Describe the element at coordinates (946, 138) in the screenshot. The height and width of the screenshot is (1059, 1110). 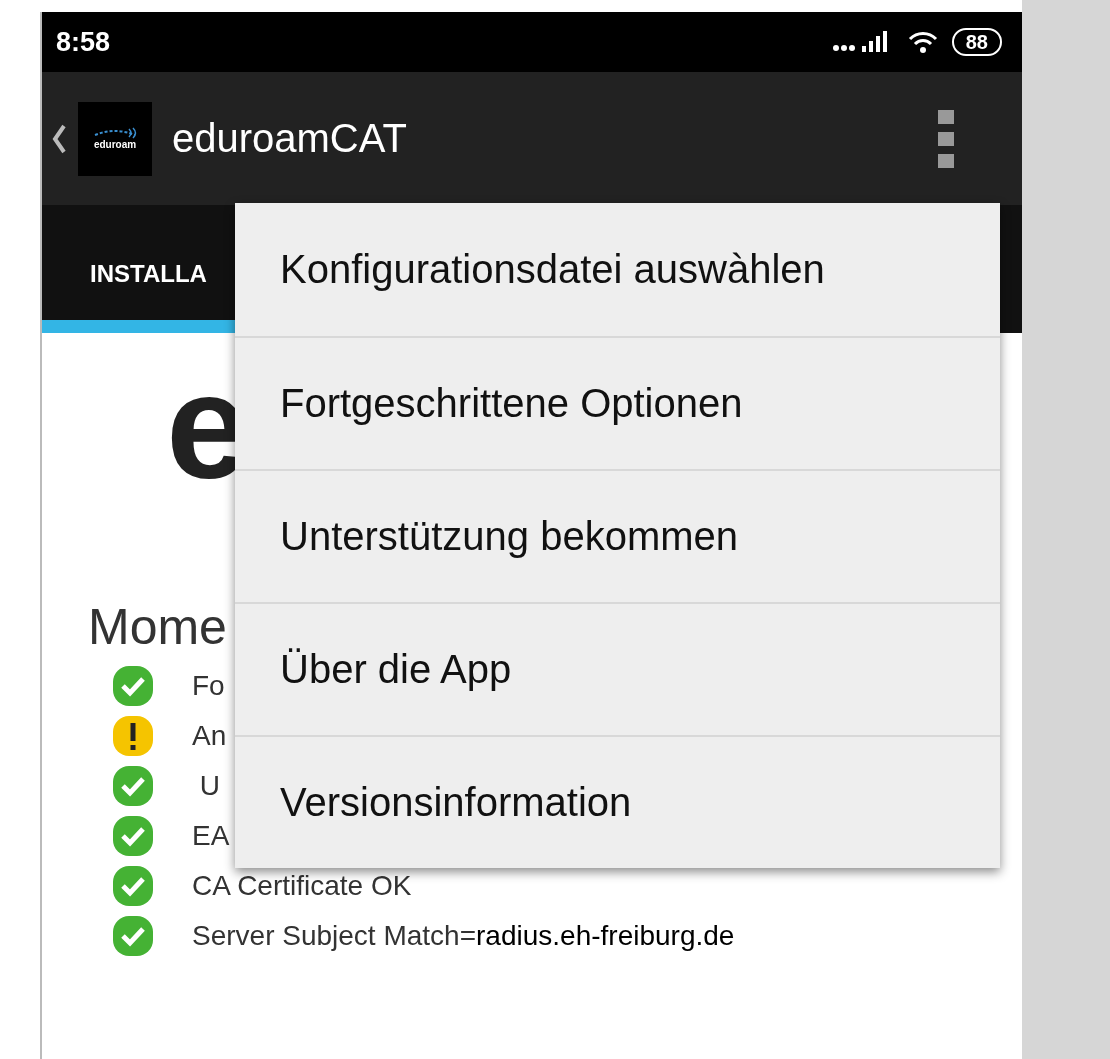
I see `overflow-menu-icon` at that location.